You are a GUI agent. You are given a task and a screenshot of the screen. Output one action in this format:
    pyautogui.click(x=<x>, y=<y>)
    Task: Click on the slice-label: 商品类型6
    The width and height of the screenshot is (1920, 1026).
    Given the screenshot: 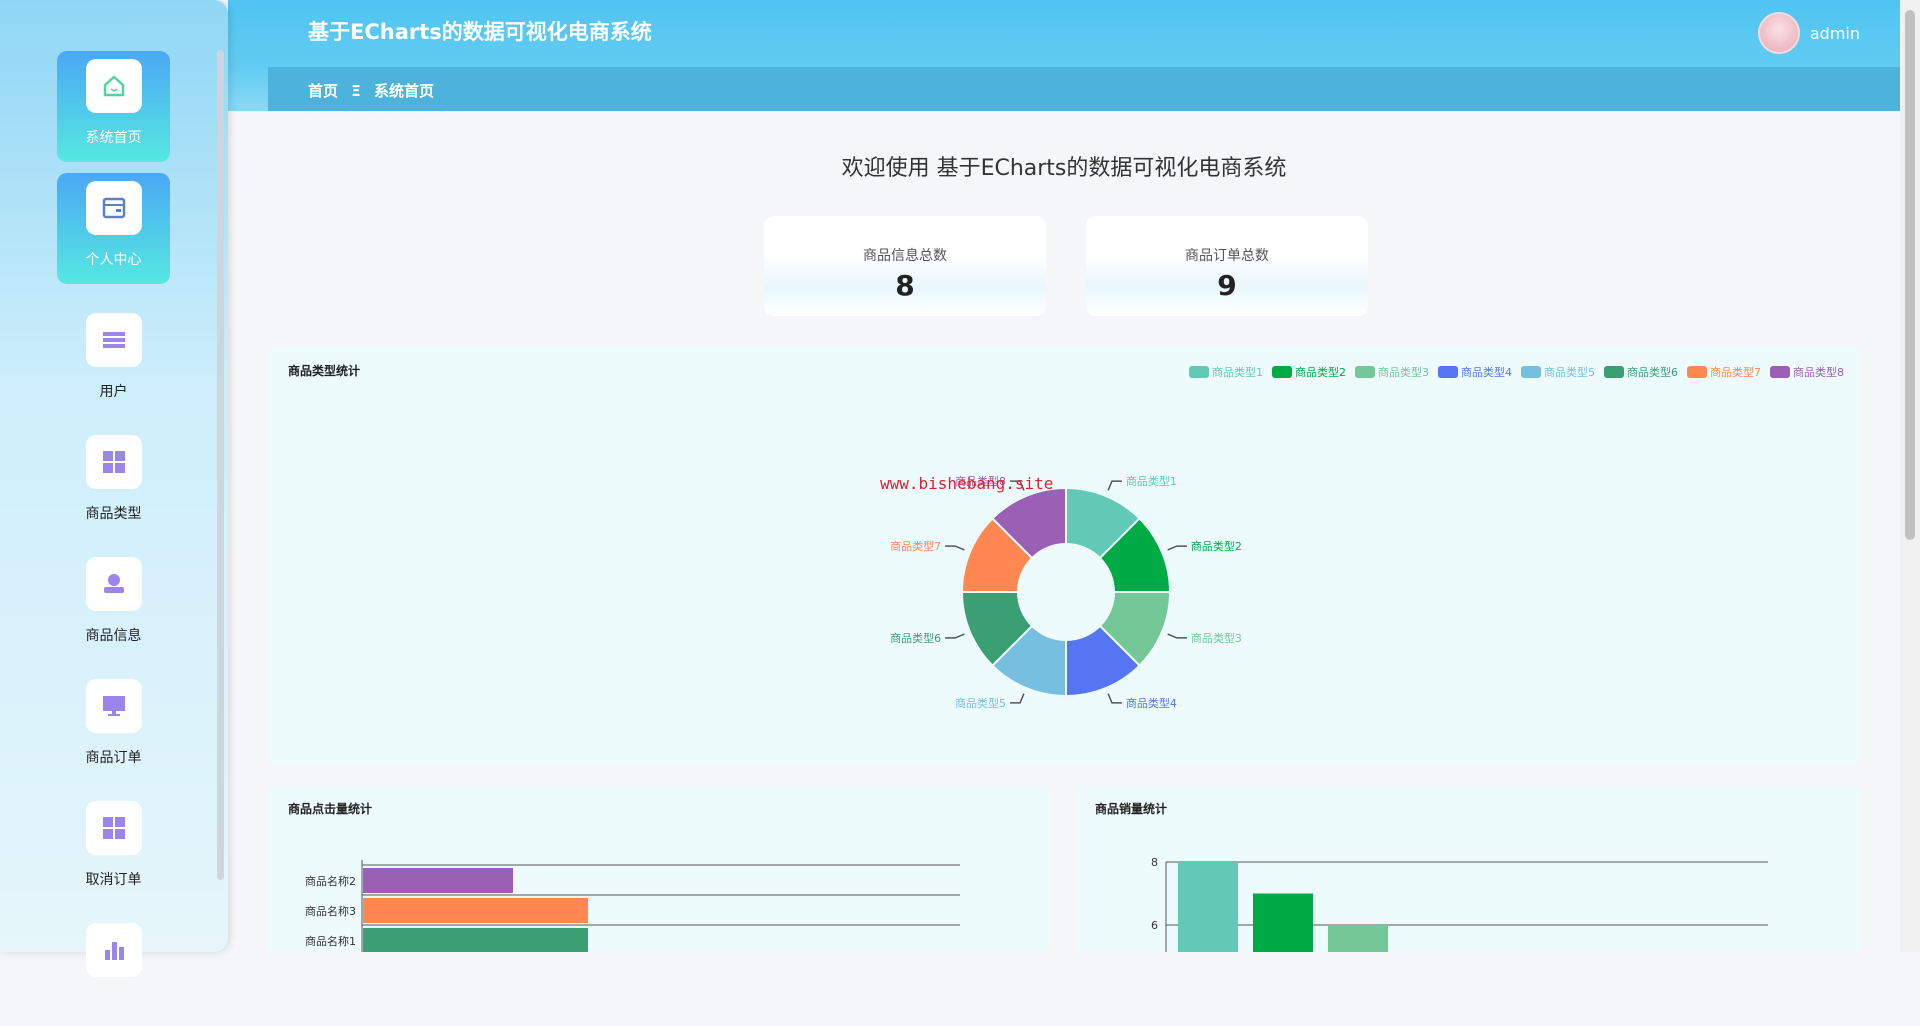 What is the action you would take?
    pyautogui.click(x=915, y=638)
    